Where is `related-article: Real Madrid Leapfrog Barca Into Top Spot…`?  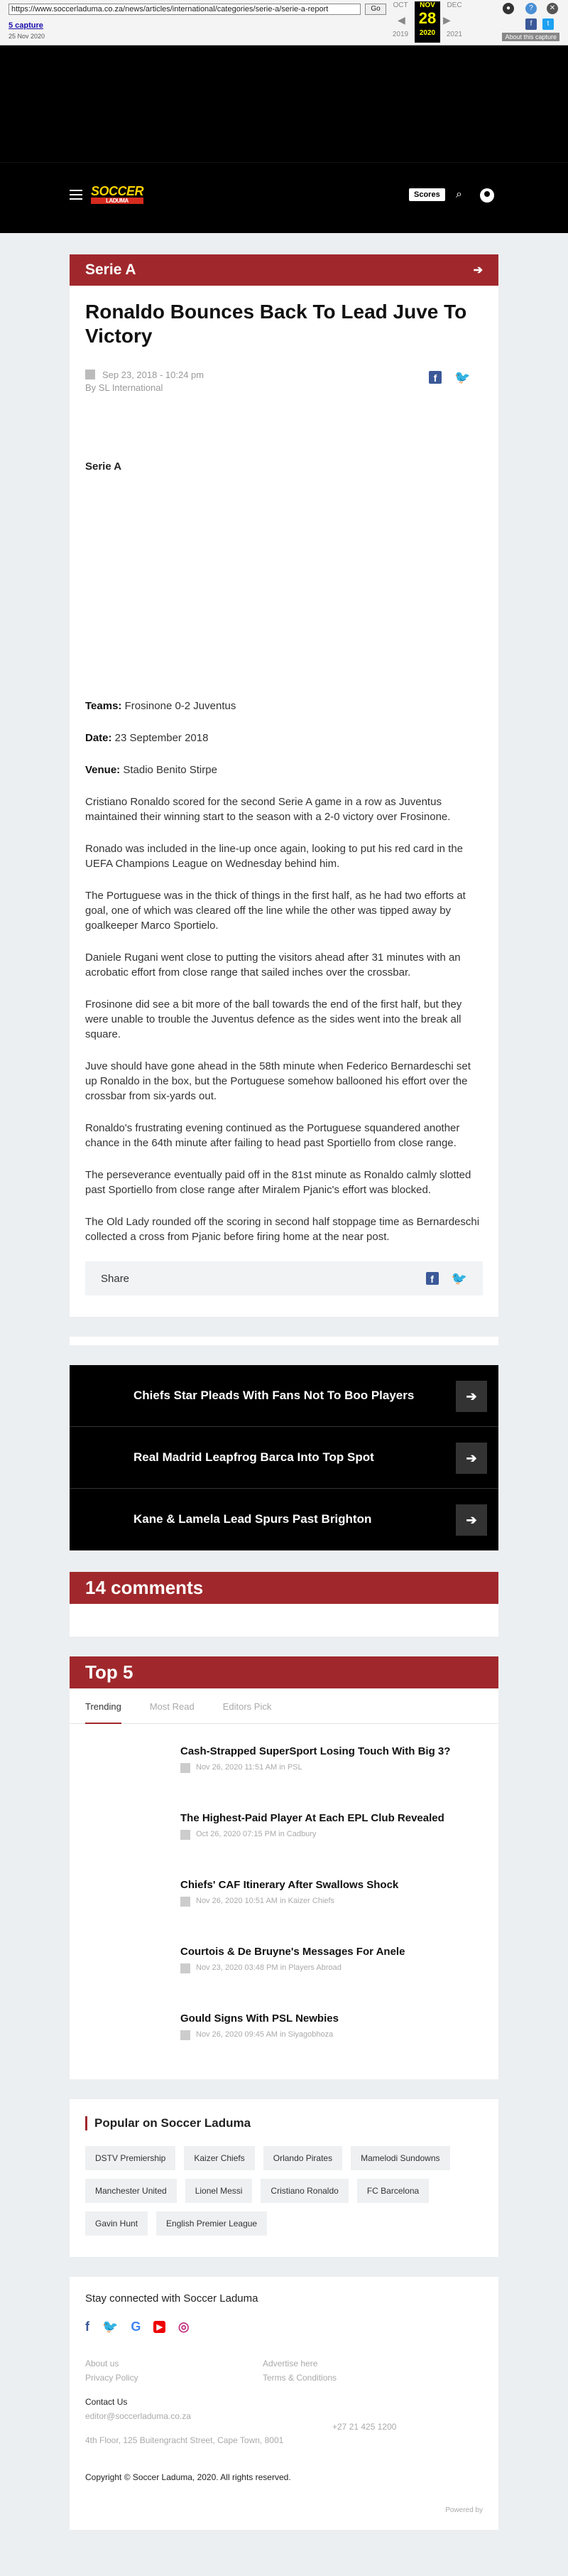 related-article: Real Madrid Leapfrog Barca Into Top Spot… is located at coordinates (284, 1458).